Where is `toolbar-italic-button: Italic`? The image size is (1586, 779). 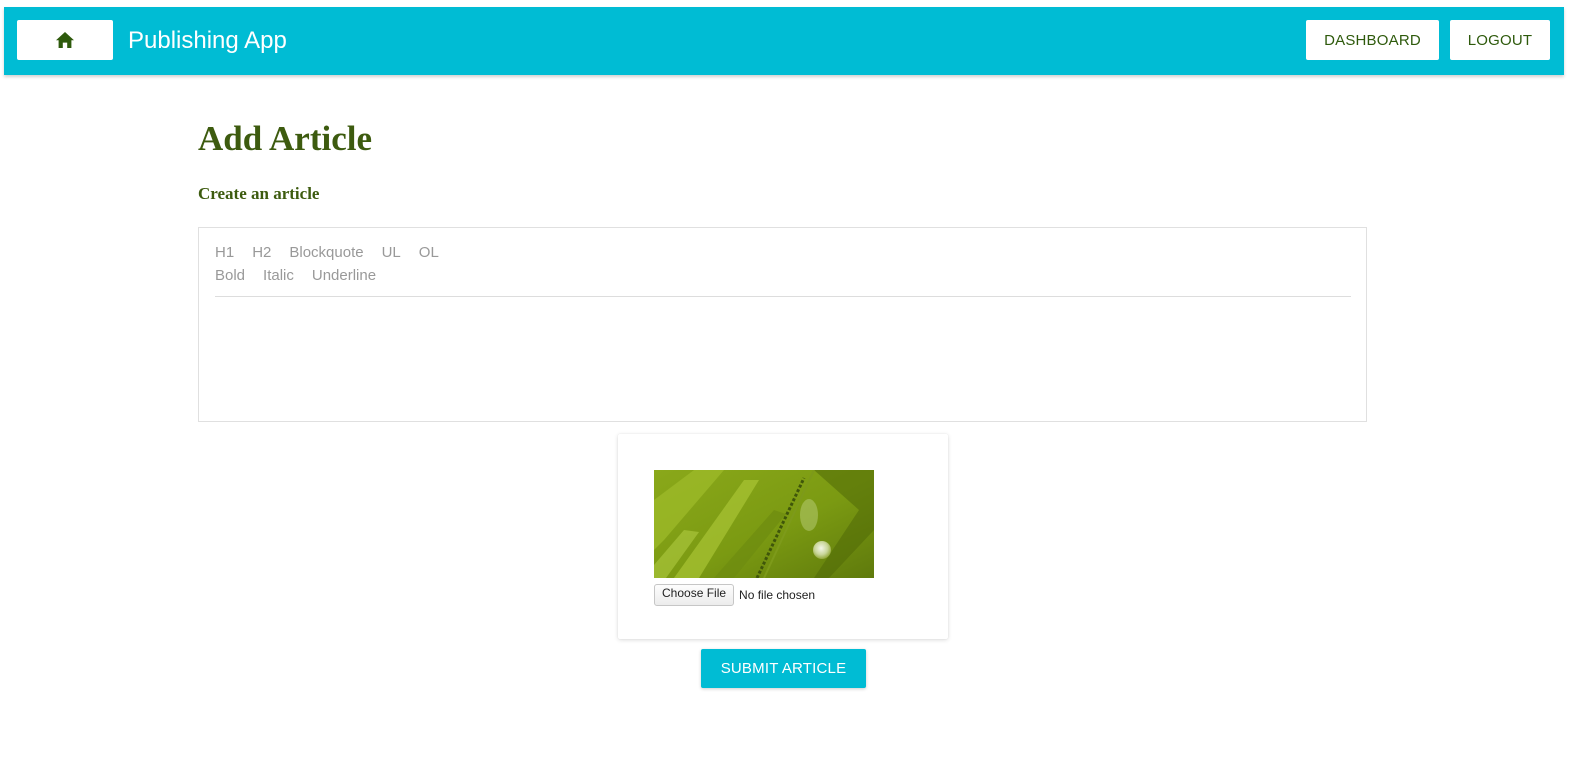
toolbar-italic-button: Italic is located at coordinates (278, 275).